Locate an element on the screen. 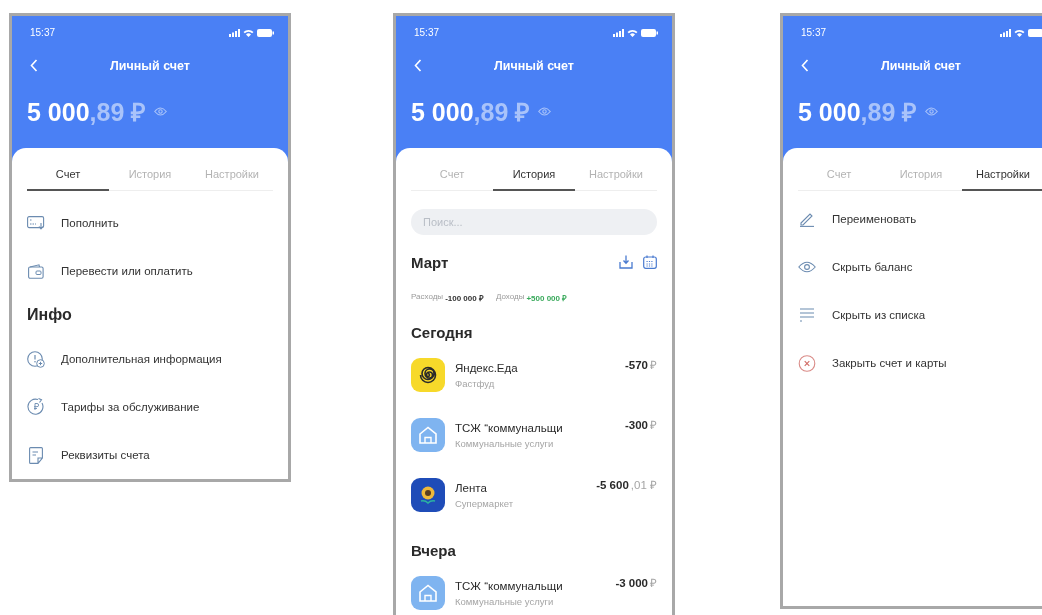  day-heading: Вчера is located at coordinates (434, 551).